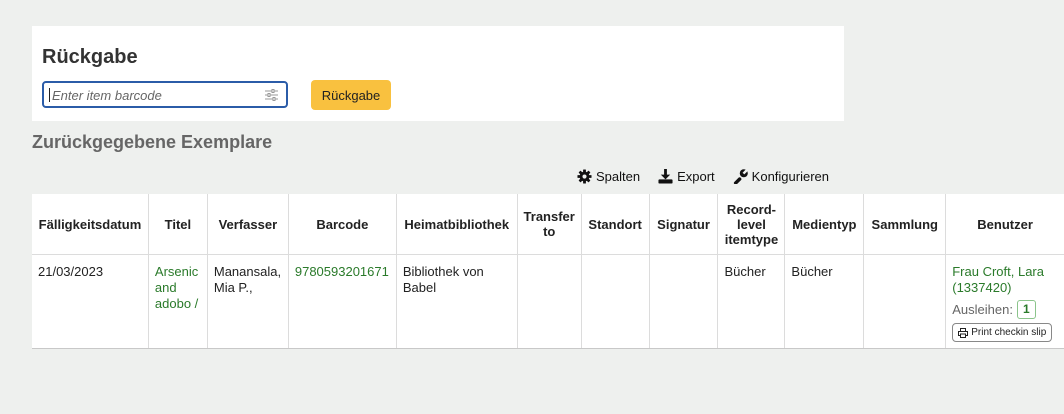 The image size is (1064, 414). What do you see at coordinates (176, 287) in the screenshot?
I see `title-link: Arsenic and adobo /` at bounding box center [176, 287].